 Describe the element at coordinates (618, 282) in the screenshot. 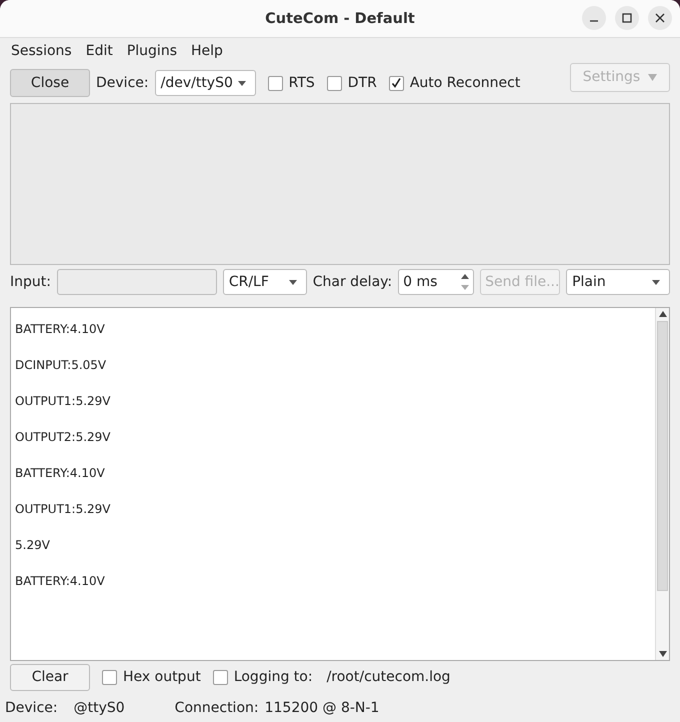

I see `format-dropdown: Plain` at that location.